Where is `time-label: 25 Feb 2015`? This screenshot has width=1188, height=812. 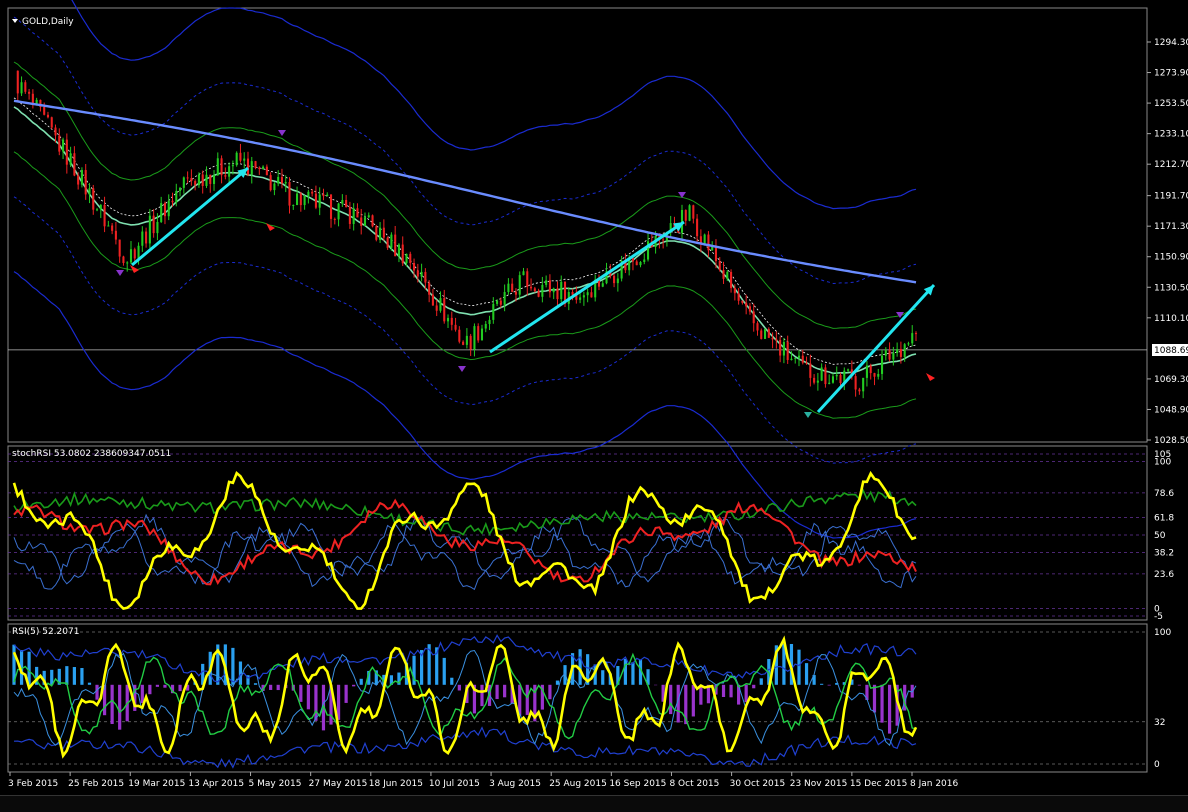 time-label: 25 Feb 2015 is located at coordinates (96, 784).